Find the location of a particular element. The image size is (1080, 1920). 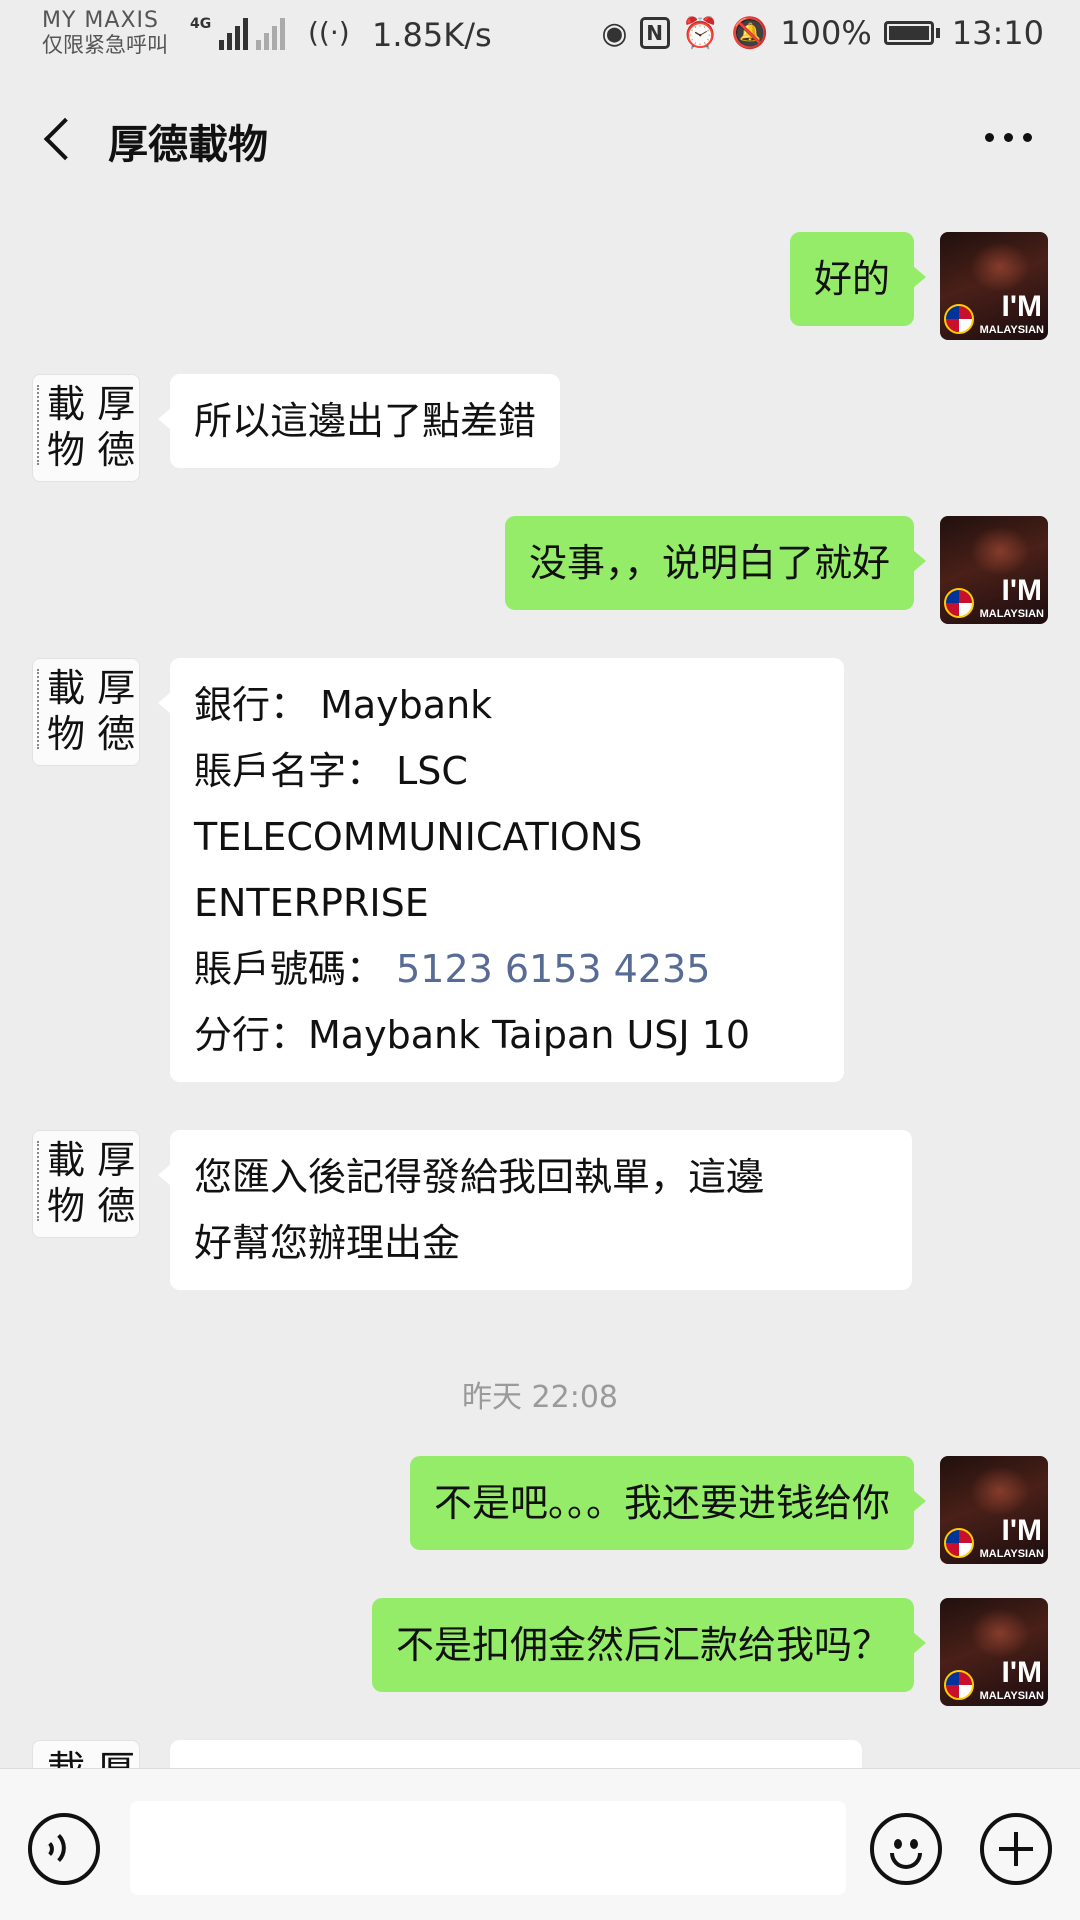

account-name-line: 賬戶名字： LSC is located at coordinates (331, 771).